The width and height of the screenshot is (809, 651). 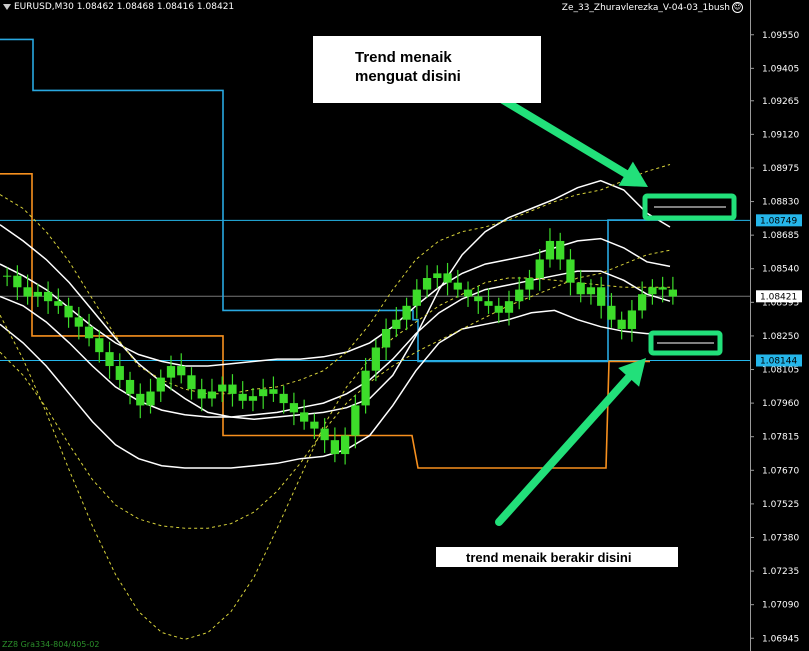 I want to click on annotation-bottom-text: trend menaik berakir disini, so click(x=549, y=557).